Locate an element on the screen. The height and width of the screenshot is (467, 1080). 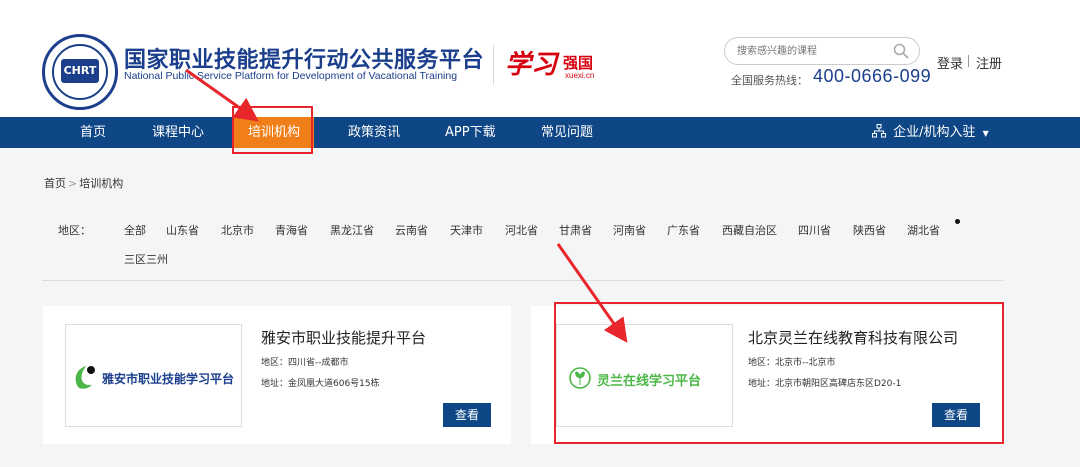
region-option: 西藏自治区 is located at coordinates (749, 230).